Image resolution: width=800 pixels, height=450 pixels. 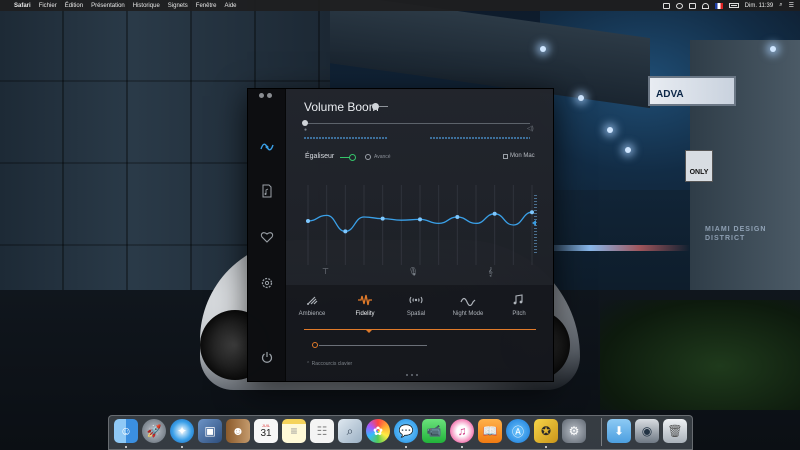 I want to click on mode-label: Ambience, so click(x=312, y=314).